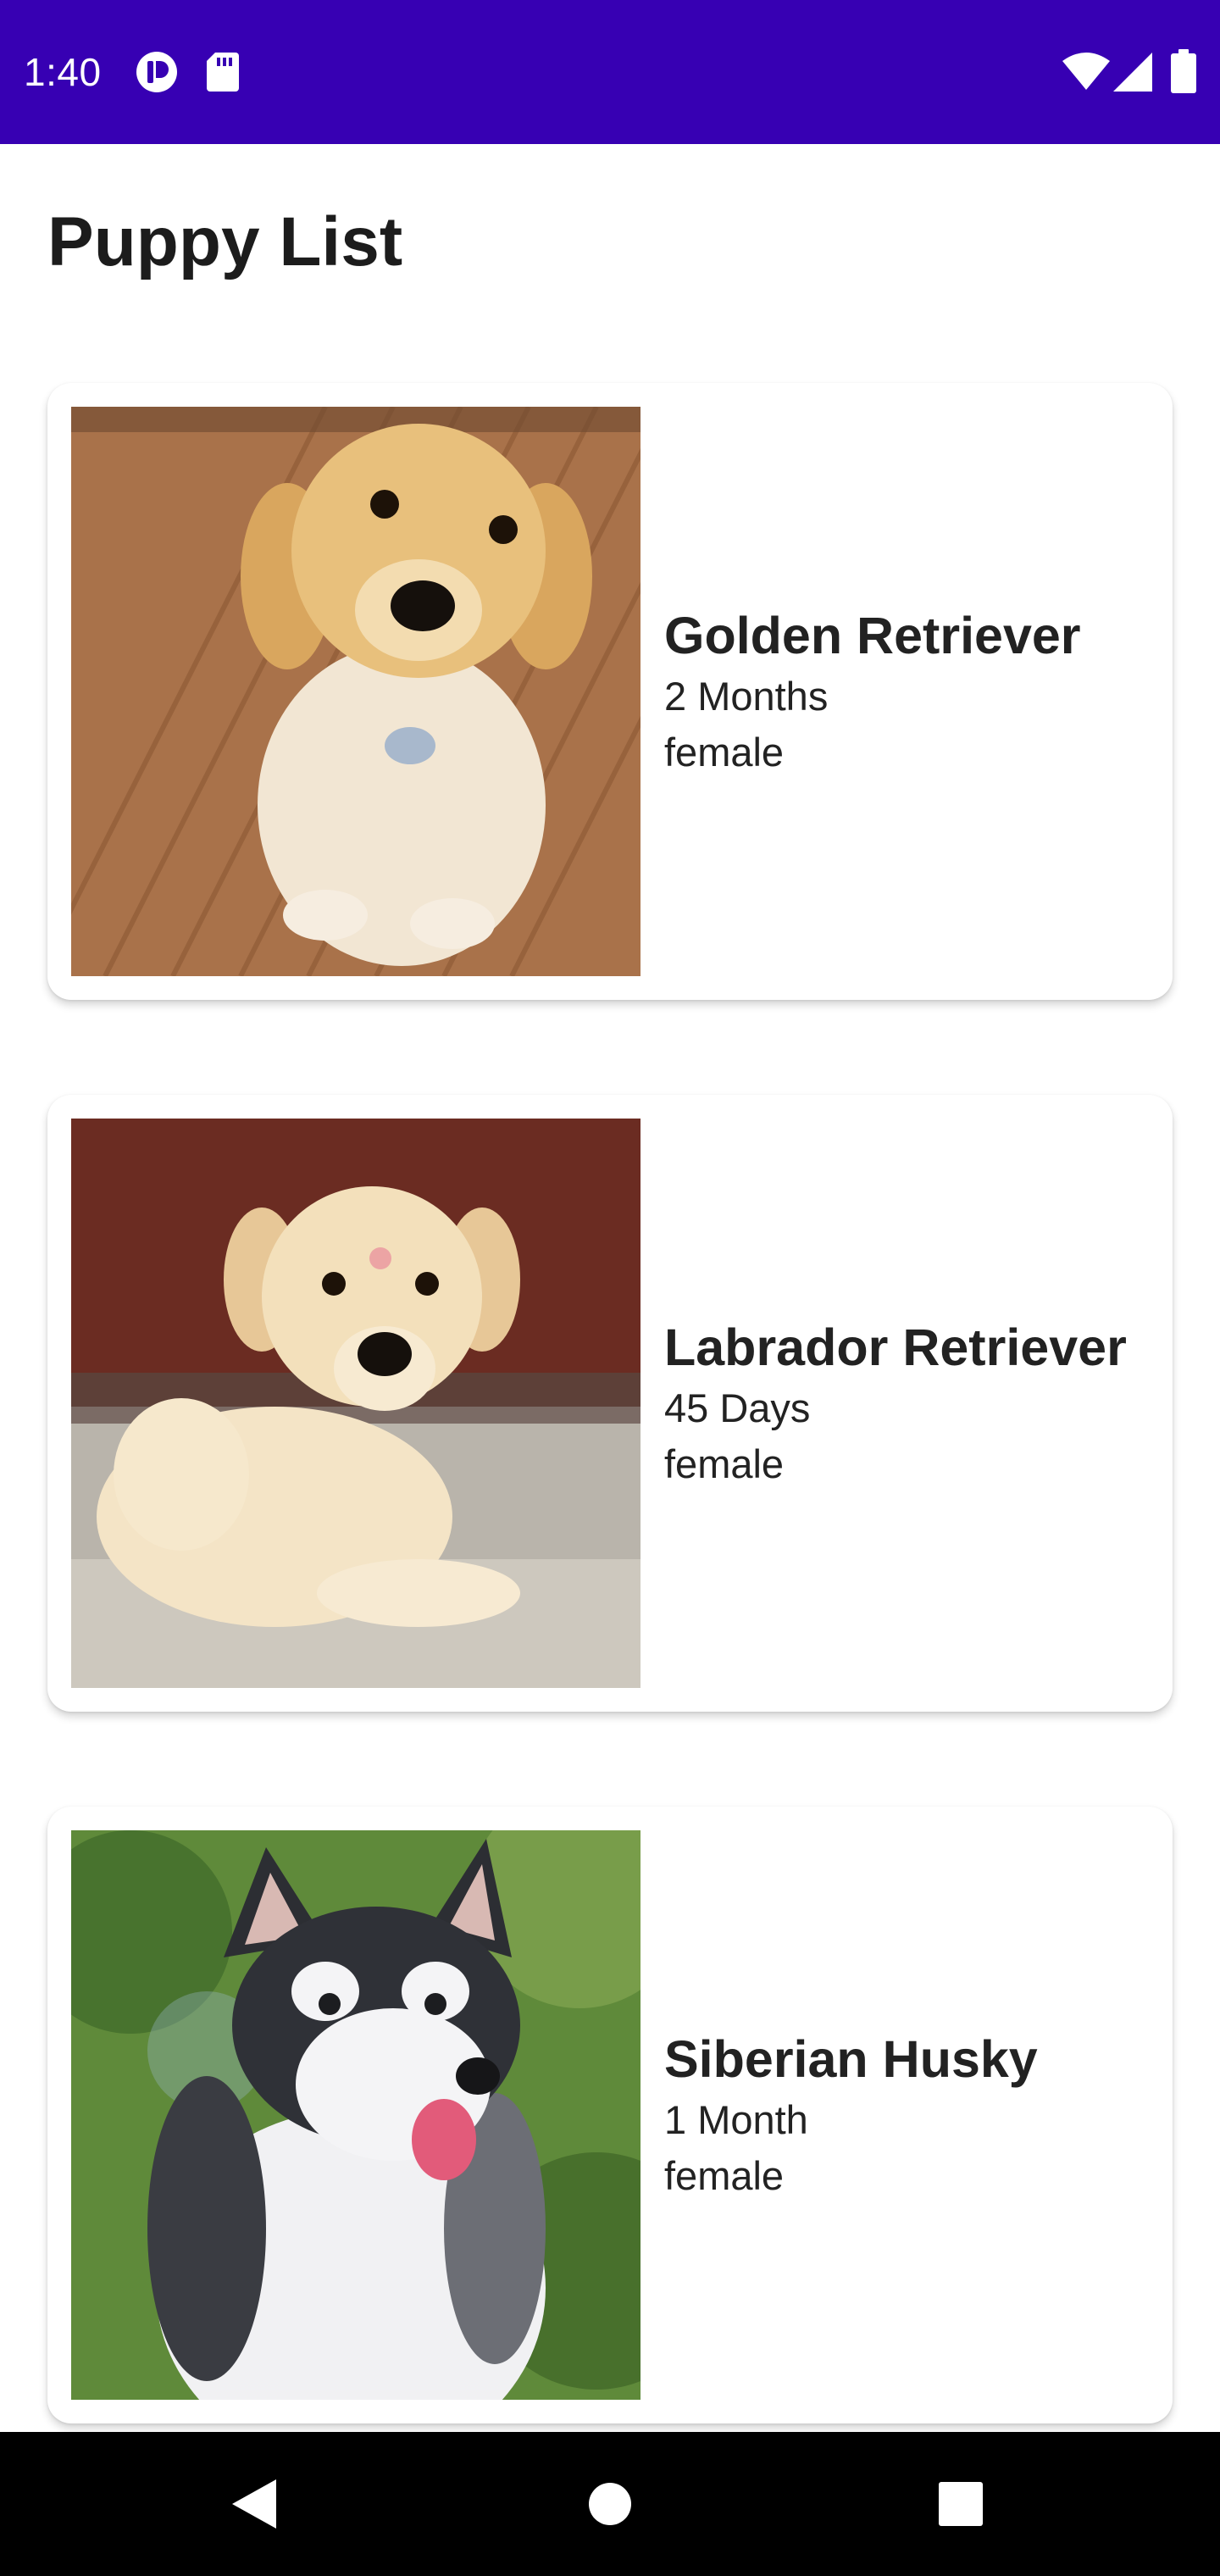  I want to click on page-title: Puppy List, so click(225, 241).